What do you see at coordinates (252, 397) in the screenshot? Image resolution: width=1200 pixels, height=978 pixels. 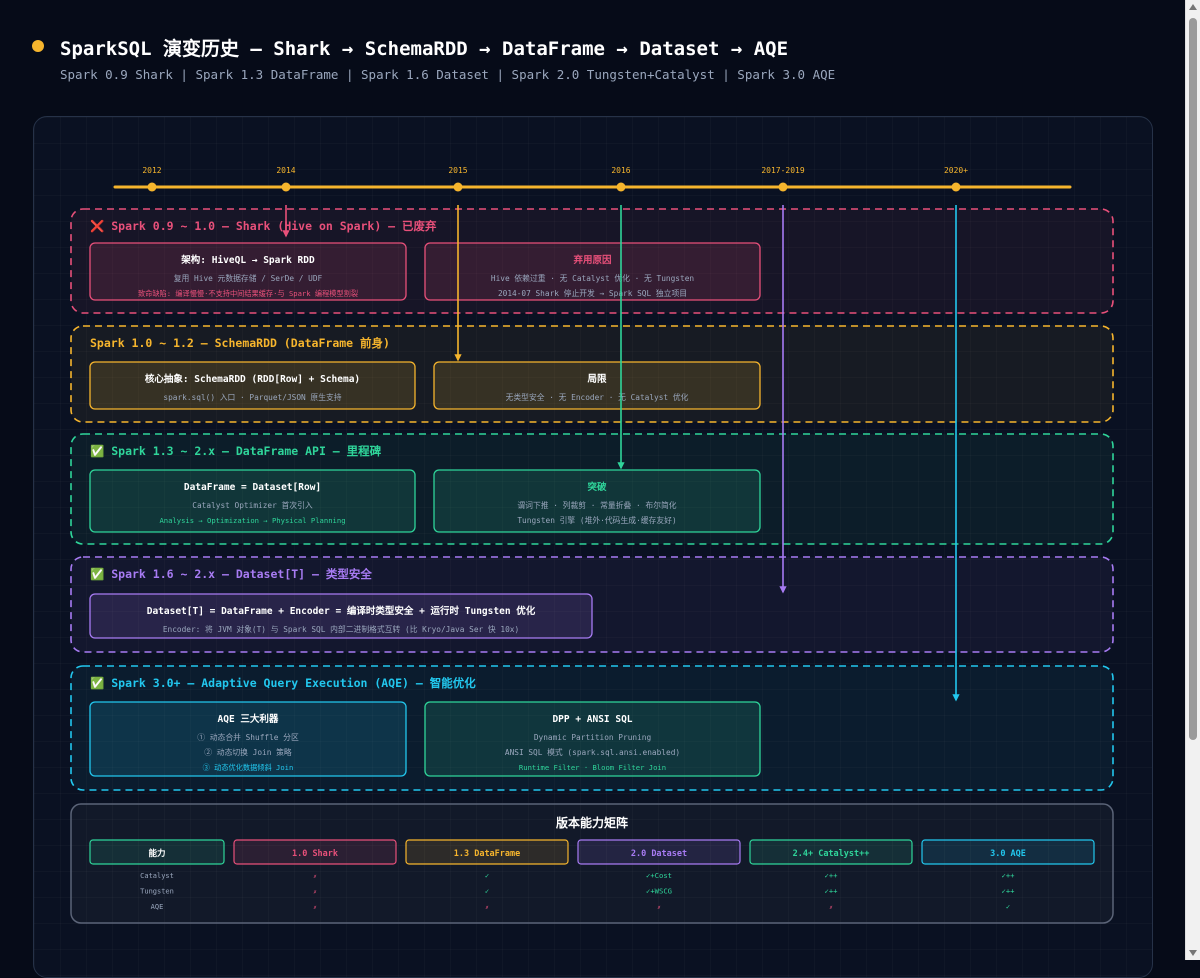 I see `info-card-line: spark.sql() 入口 · Parquet/JSON 原生支持` at bounding box center [252, 397].